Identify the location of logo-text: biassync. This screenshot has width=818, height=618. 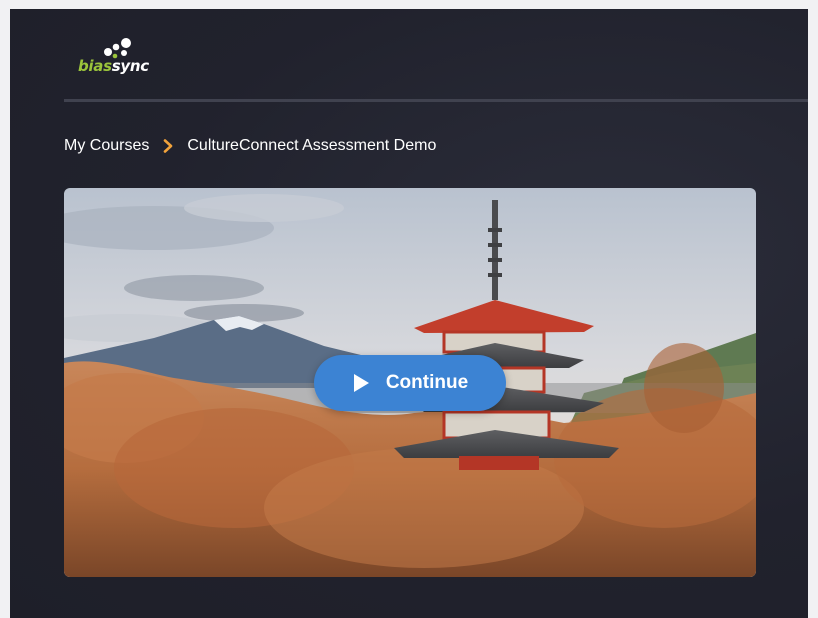
(113, 66).